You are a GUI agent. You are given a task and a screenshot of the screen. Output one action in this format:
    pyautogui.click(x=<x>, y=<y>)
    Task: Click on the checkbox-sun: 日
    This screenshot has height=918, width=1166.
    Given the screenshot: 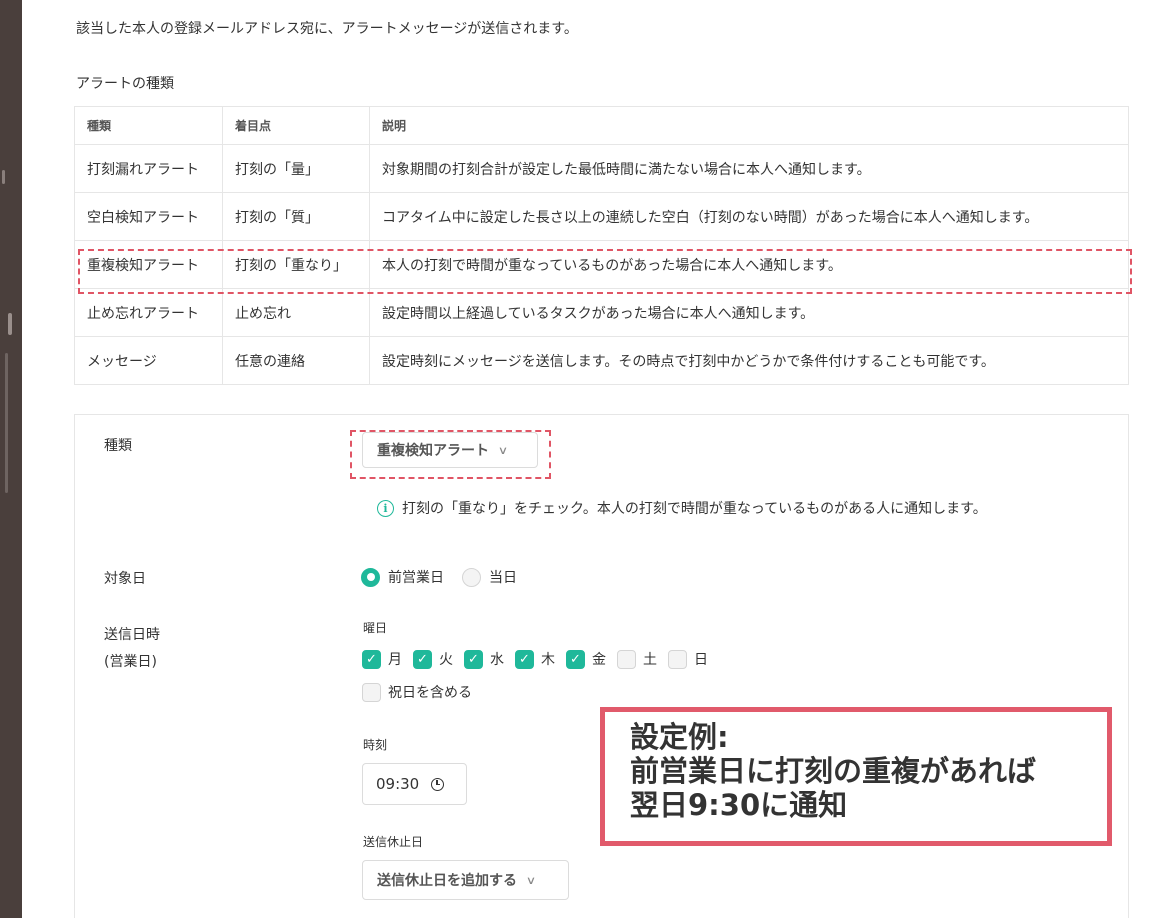 What is the action you would take?
    pyautogui.click(x=688, y=659)
    